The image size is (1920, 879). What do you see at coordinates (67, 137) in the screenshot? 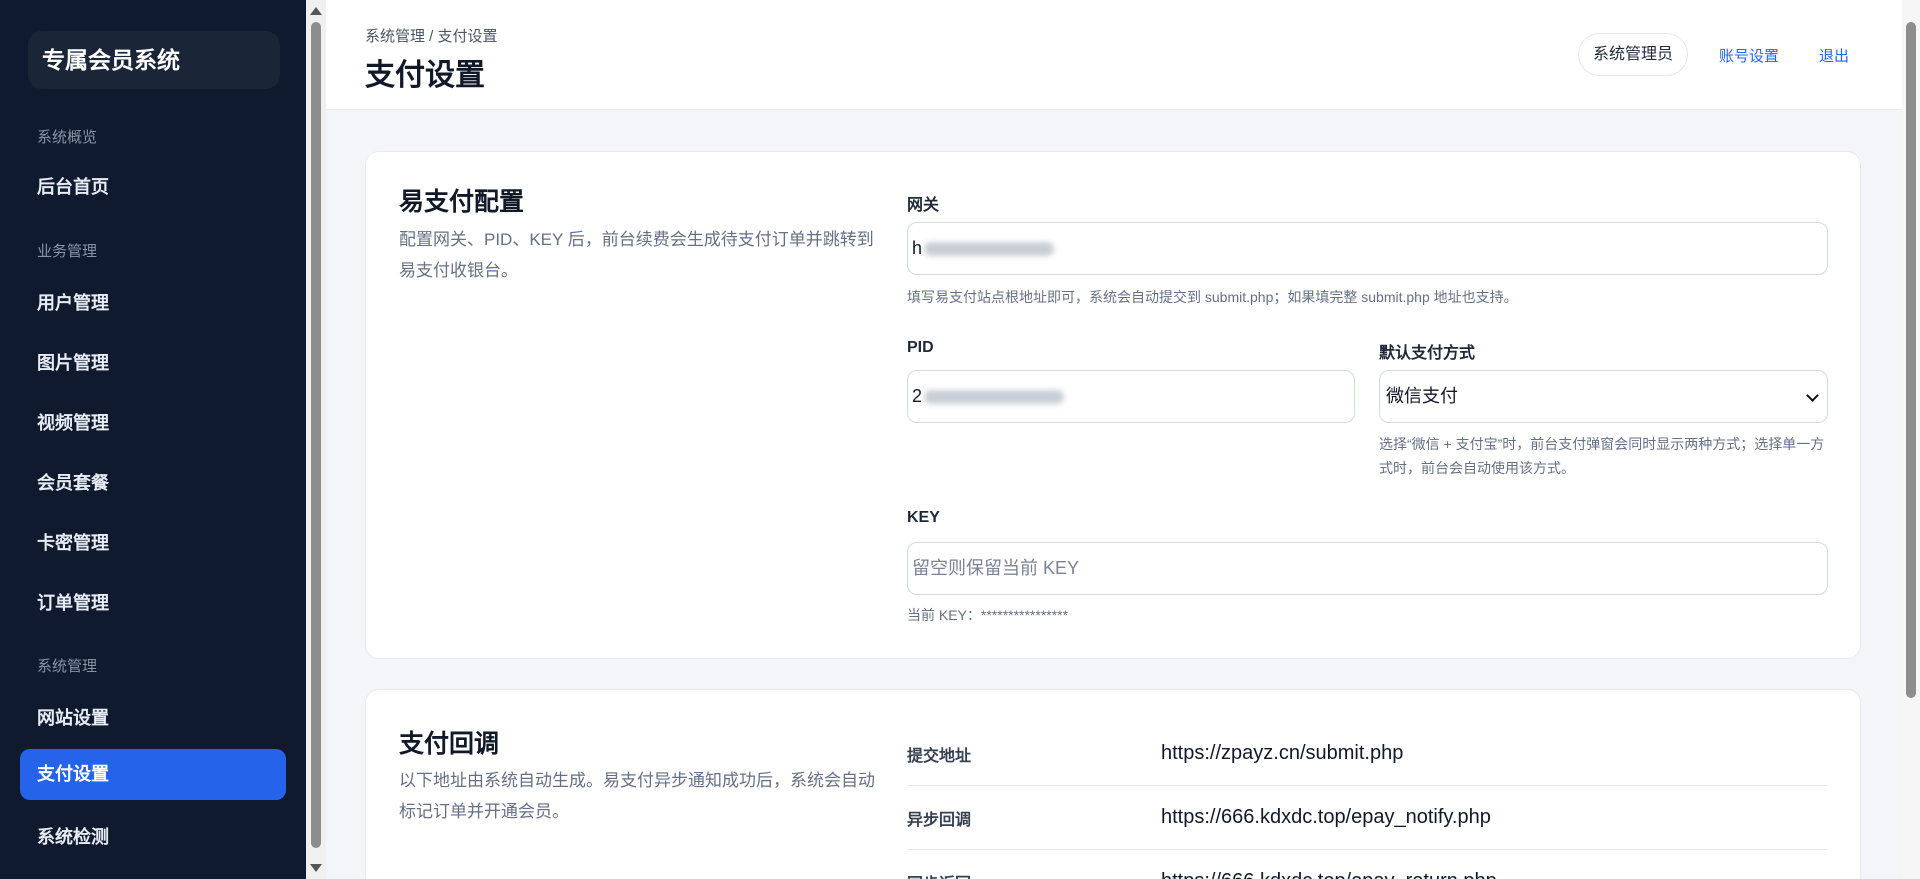
I see `nav-group-overview: 系统概览` at bounding box center [67, 137].